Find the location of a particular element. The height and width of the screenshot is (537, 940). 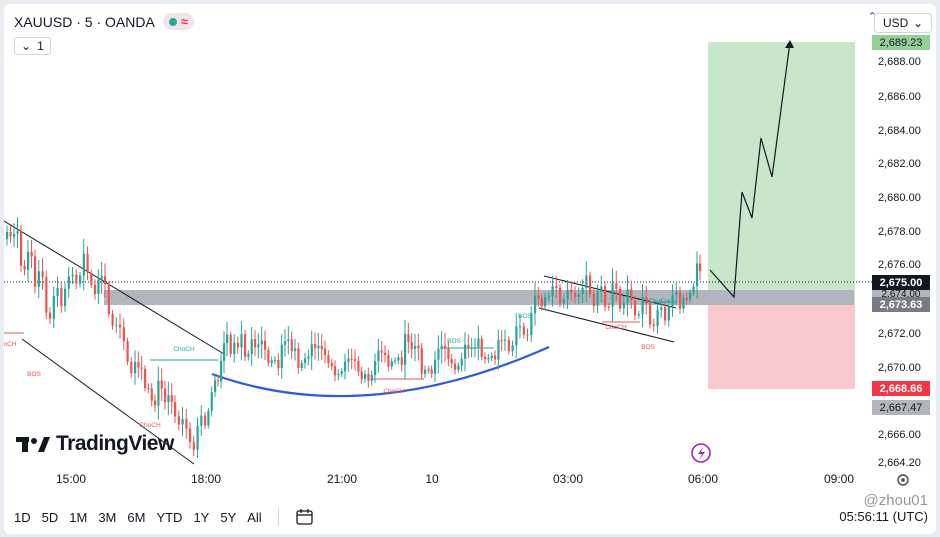

indicator-toggle: ⌄ 1 is located at coordinates (32, 46).